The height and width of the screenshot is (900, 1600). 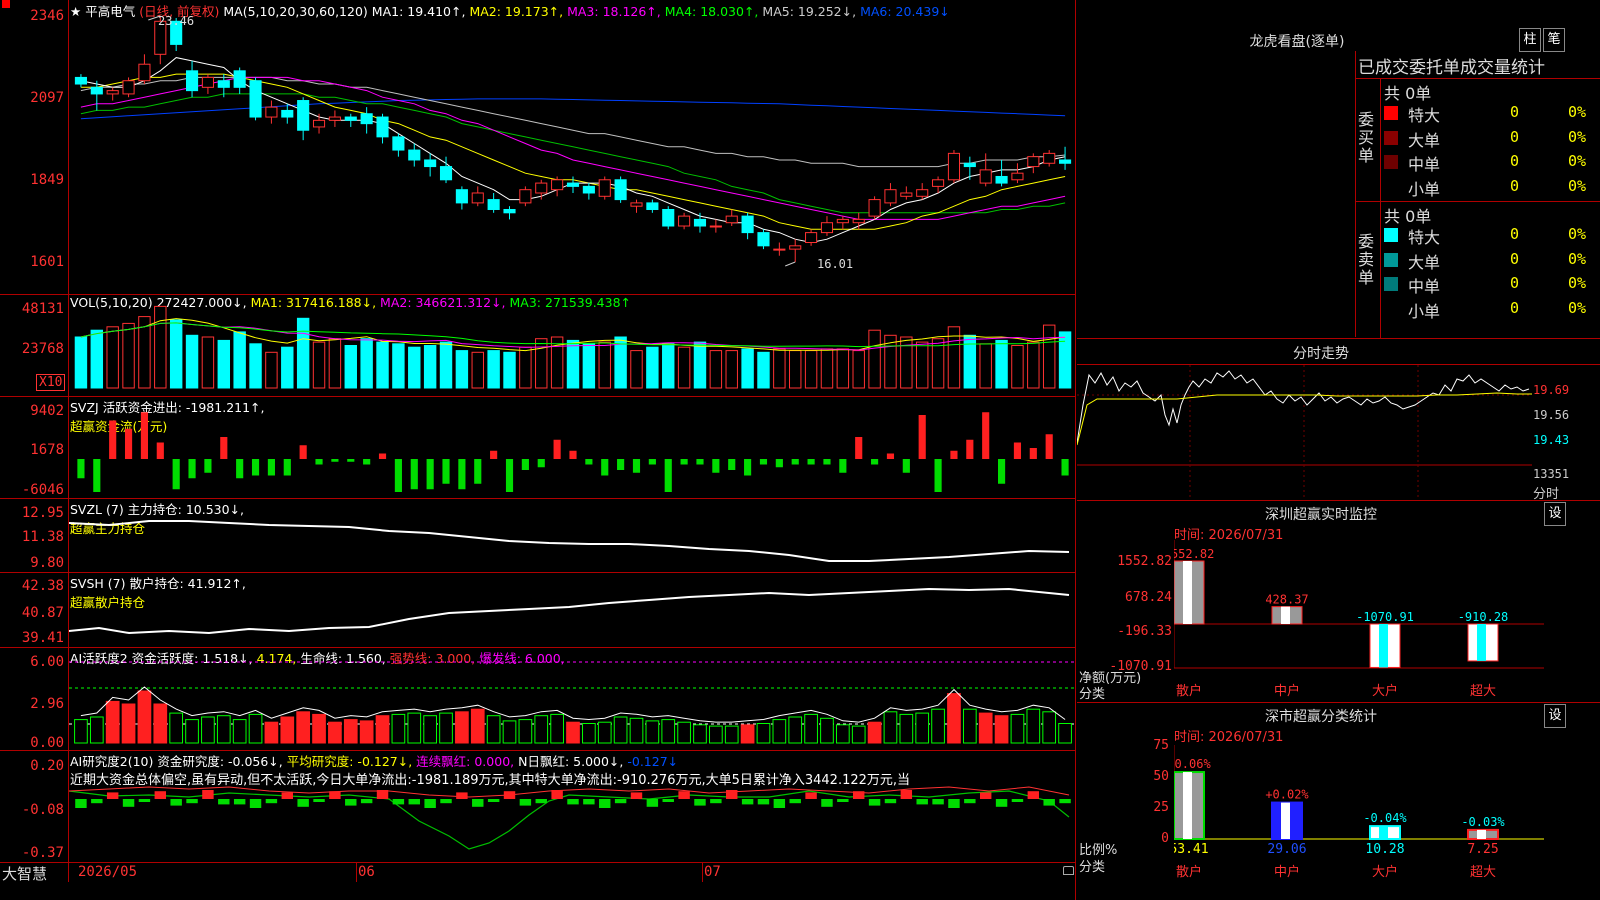 I want to click on net-amount-value: 428.37, so click(x=1286, y=600).